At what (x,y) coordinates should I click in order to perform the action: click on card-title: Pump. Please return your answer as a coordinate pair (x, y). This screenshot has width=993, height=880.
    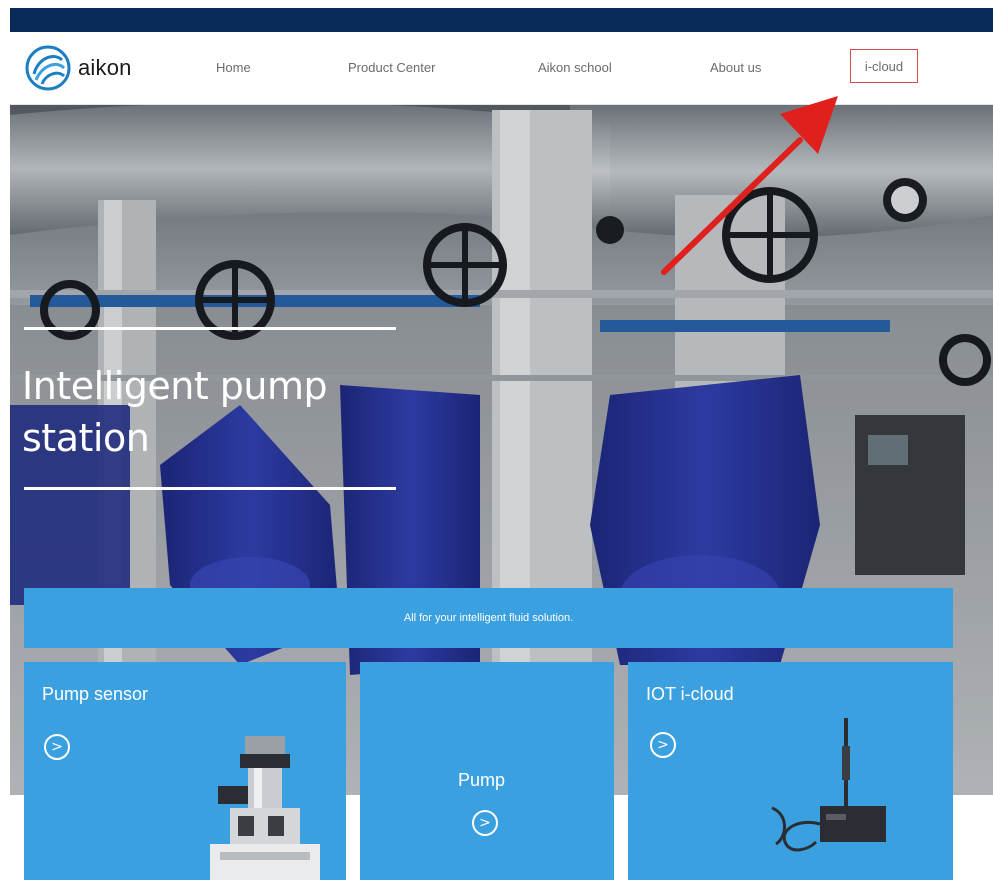
    Looking at the image, I should click on (482, 780).